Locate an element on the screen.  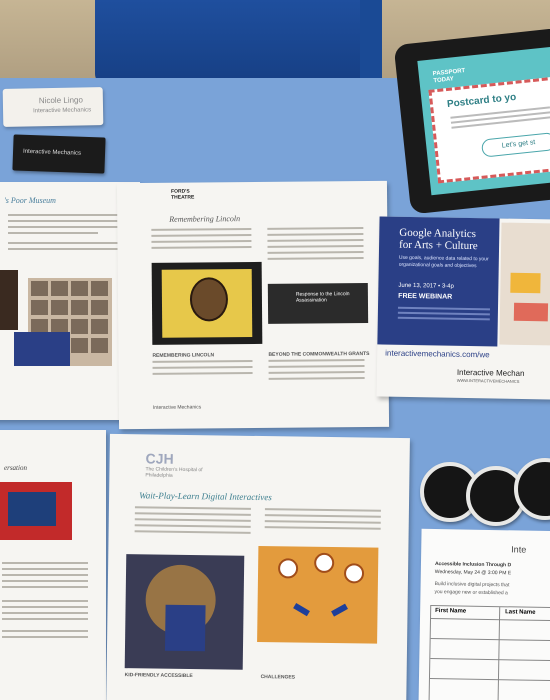
black-business-card: Interactive Mechanics is located at coordinates (59, 154).